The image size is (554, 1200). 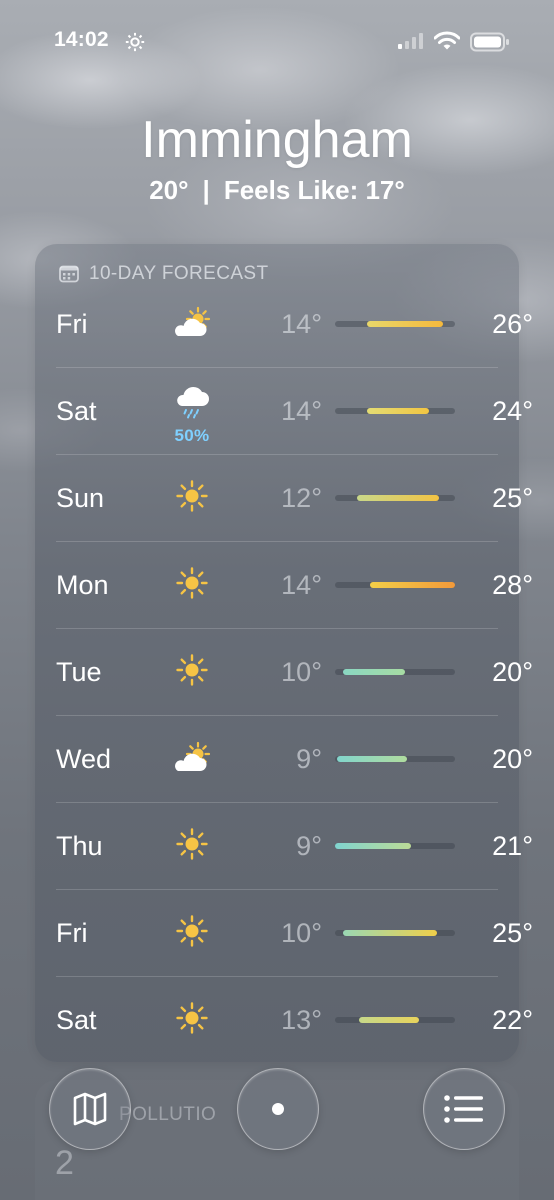 I want to click on forecast-row: Sun 12° 25°, so click(x=294, y=498).